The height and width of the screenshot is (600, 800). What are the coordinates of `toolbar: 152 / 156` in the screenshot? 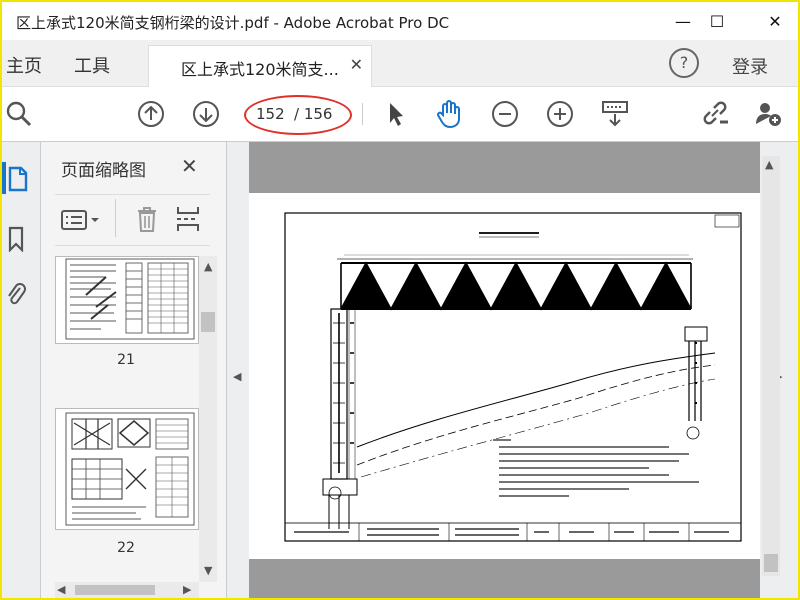 It's located at (400, 114).